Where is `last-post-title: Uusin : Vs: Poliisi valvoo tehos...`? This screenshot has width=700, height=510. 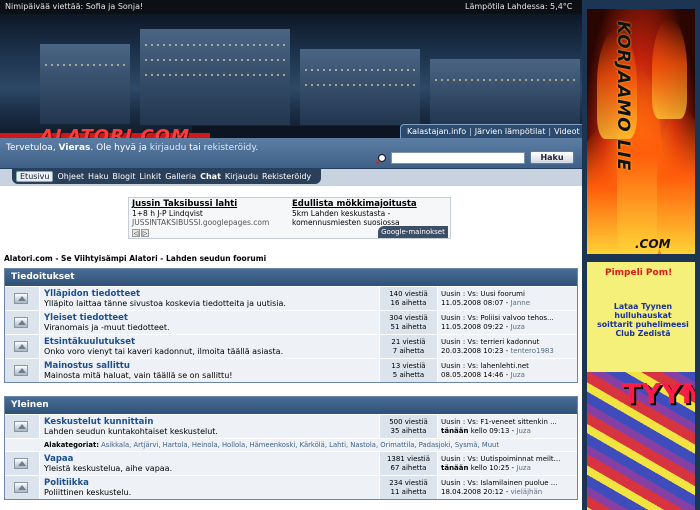
last-post-title: Uusin : Vs: Poliisi valvoo tehos... is located at coordinates (507, 318).